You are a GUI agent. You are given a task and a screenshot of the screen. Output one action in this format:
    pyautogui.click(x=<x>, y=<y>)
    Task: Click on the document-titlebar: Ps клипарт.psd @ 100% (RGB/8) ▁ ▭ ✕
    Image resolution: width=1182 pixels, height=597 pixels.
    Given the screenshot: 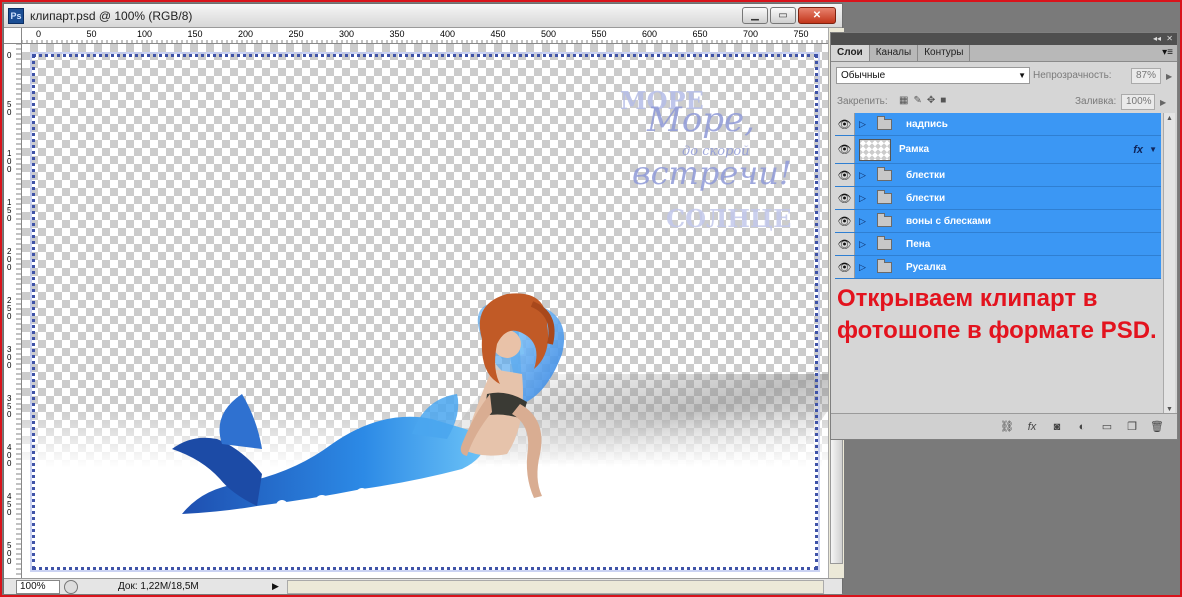 What is the action you would take?
    pyautogui.click(x=423, y=16)
    